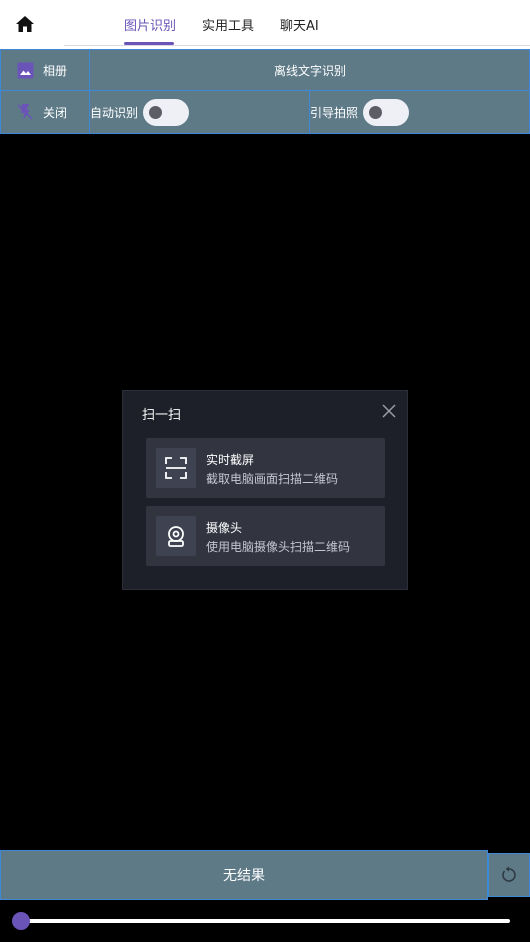 The height and width of the screenshot is (942, 530). I want to click on recognition-mode-label: 离线文字识别, so click(309, 70).